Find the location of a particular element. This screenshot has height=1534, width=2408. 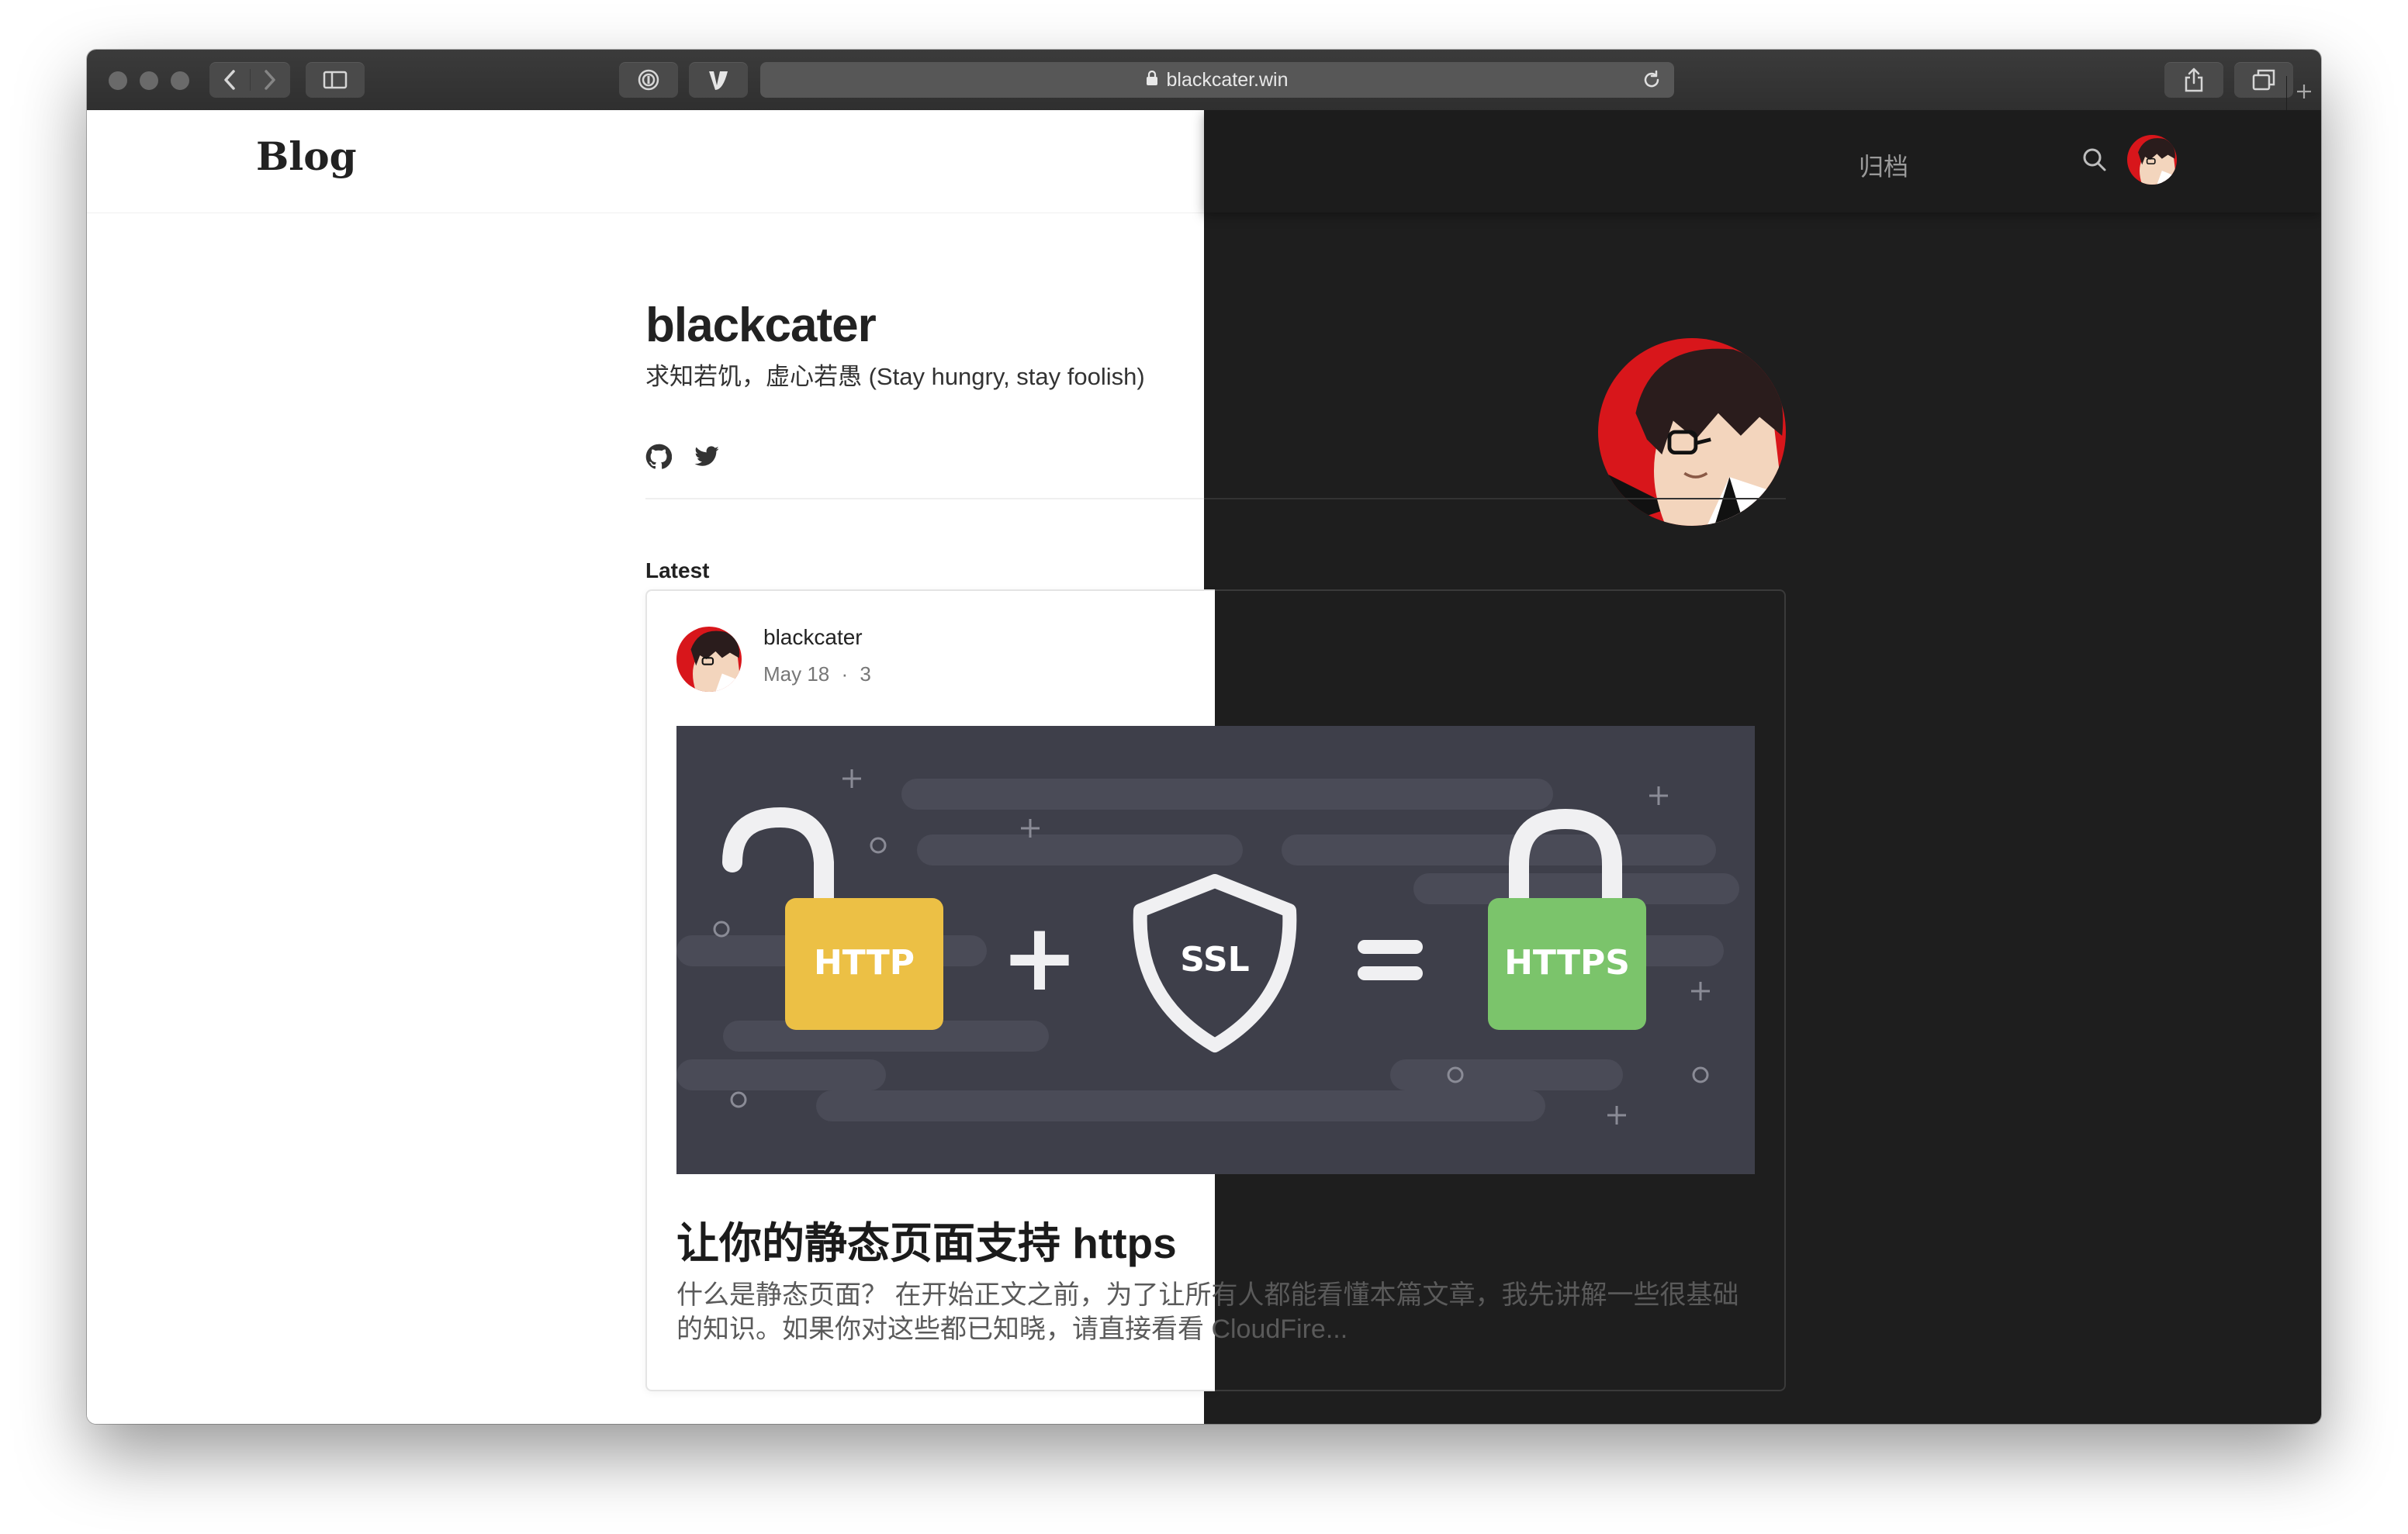

post-count: 3 is located at coordinates (866, 674).